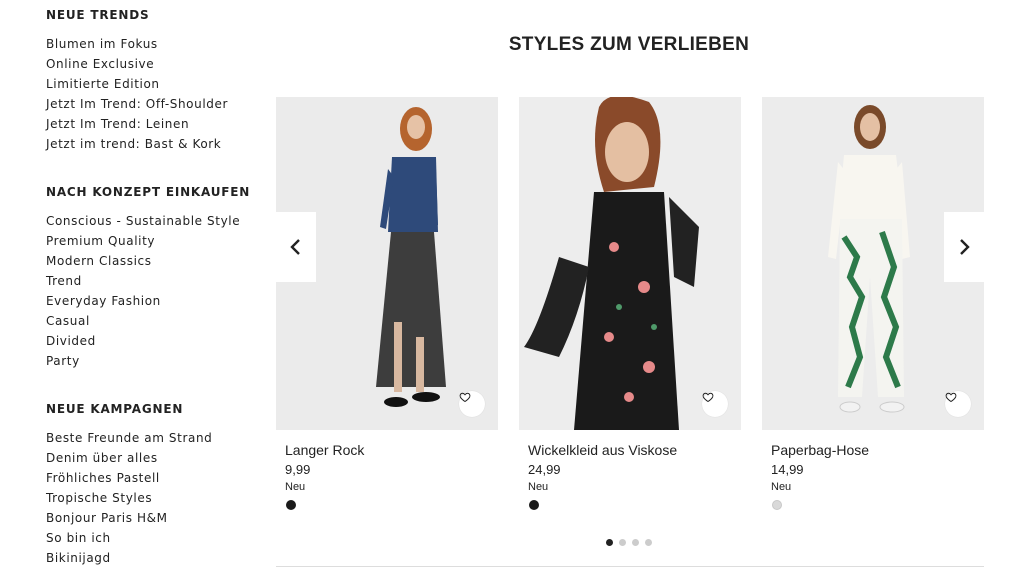 This screenshot has width=1031, height=569. Describe the element at coordinates (629, 542) in the screenshot. I see `carousel-pagination` at that location.